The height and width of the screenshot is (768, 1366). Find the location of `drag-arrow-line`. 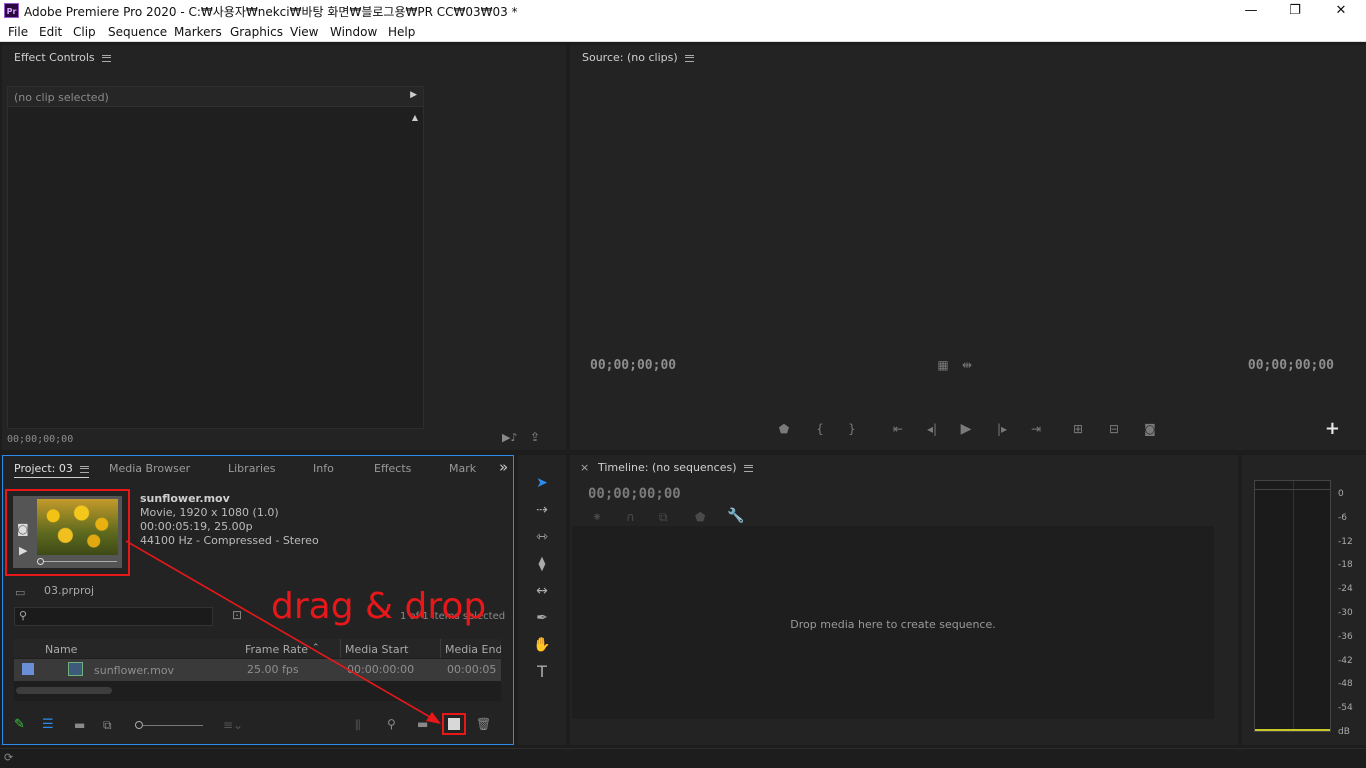

drag-arrow-line is located at coordinates (278, 629).